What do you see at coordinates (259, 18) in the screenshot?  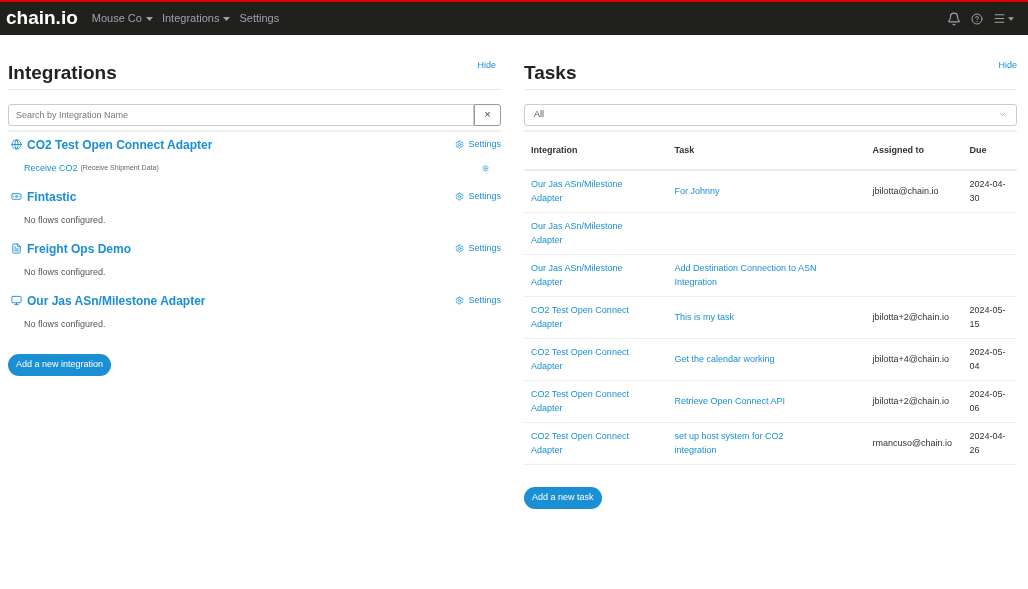 I see `nav-menu: Settings` at bounding box center [259, 18].